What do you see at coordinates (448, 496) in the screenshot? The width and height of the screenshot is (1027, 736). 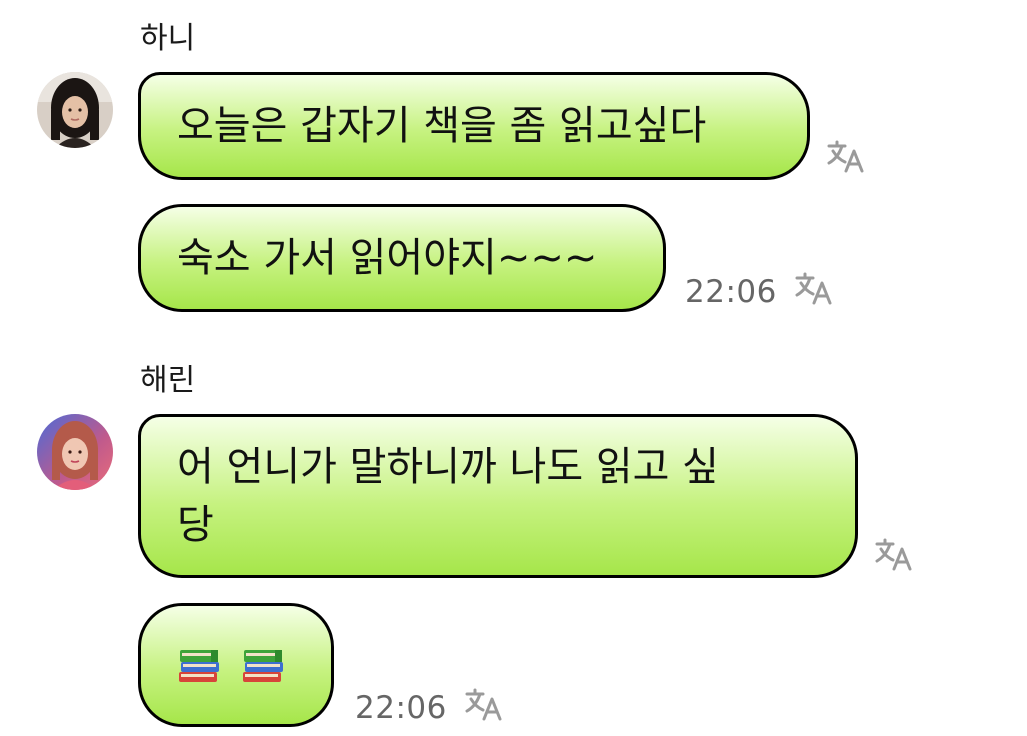 I see `message-text: 어 언니가 말하니까 나도 읽고 싶 당` at bounding box center [448, 496].